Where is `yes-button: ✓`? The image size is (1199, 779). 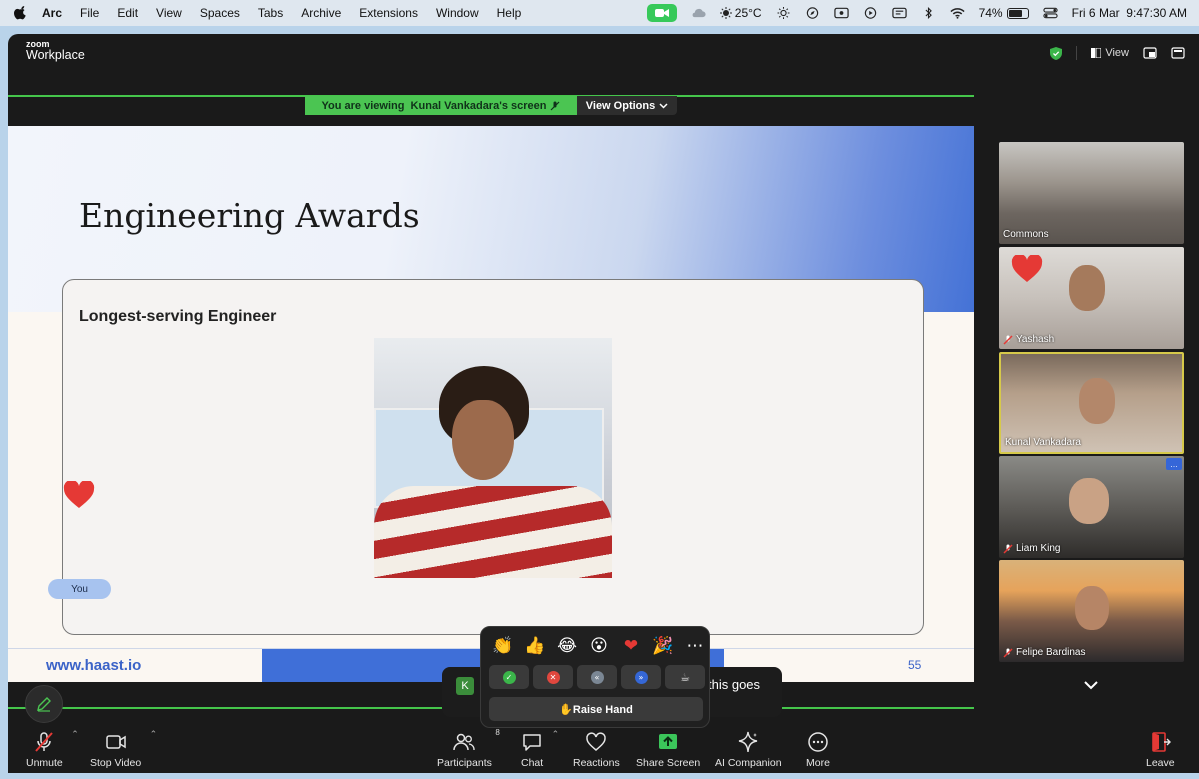 yes-button: ✓ is located at coordinates (509, 677).